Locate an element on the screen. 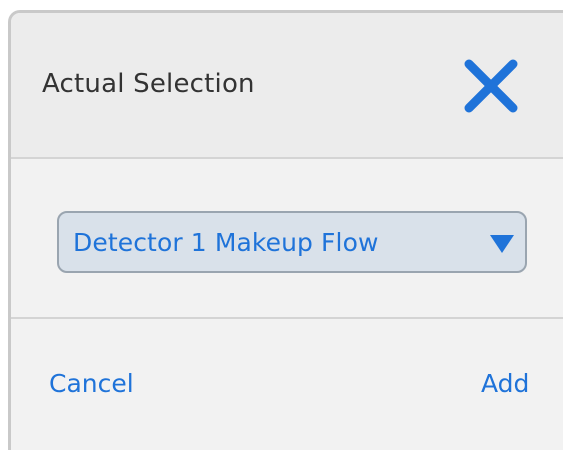  dropdown-selected-value: Detector 1 Makeup Flow is located at coordinates (226, 242).